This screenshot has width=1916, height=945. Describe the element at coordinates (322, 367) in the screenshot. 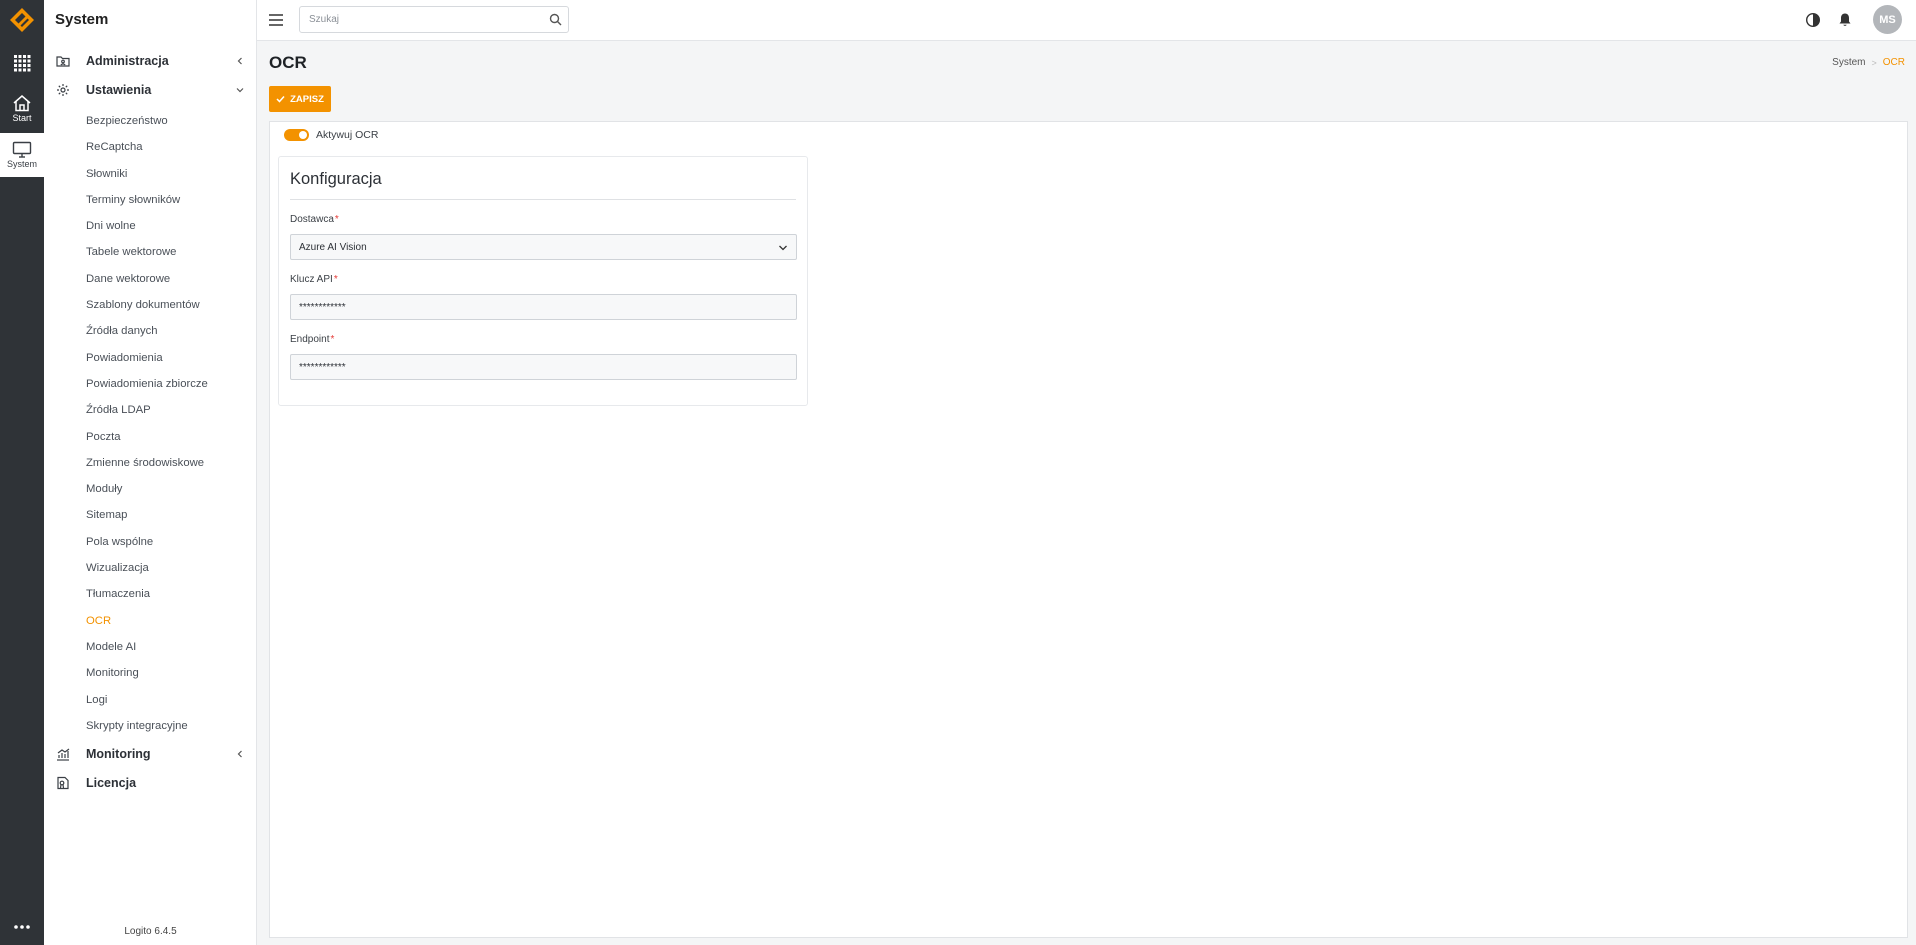

I see `endpoint-value: ************` at that location.